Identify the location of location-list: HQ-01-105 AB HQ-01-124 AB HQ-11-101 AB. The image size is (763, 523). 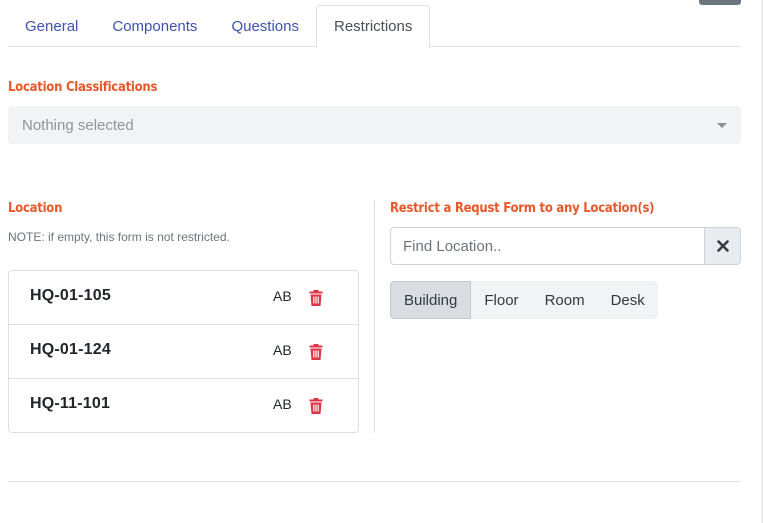
(183, 351).